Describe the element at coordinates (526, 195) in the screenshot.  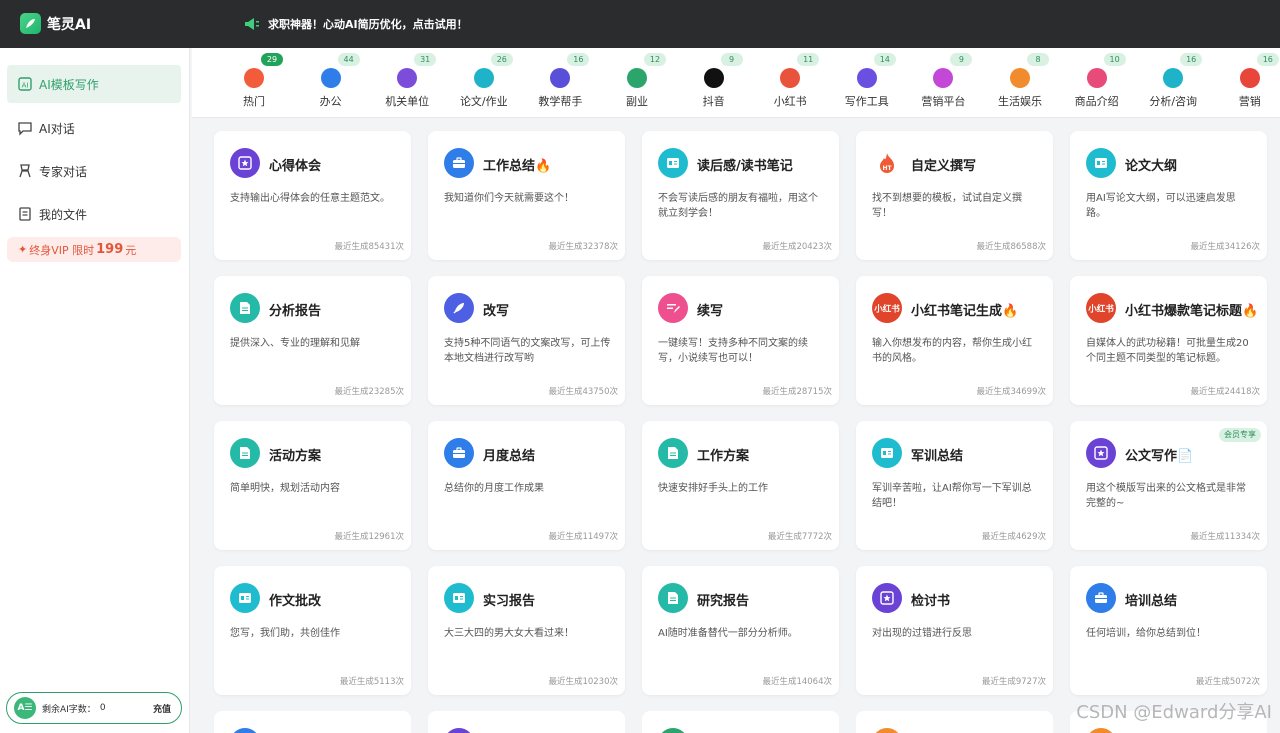
I see `template-card: 工作总结🔥 我知道你们今天就需要这个！ 最近生成32378次` at that location.